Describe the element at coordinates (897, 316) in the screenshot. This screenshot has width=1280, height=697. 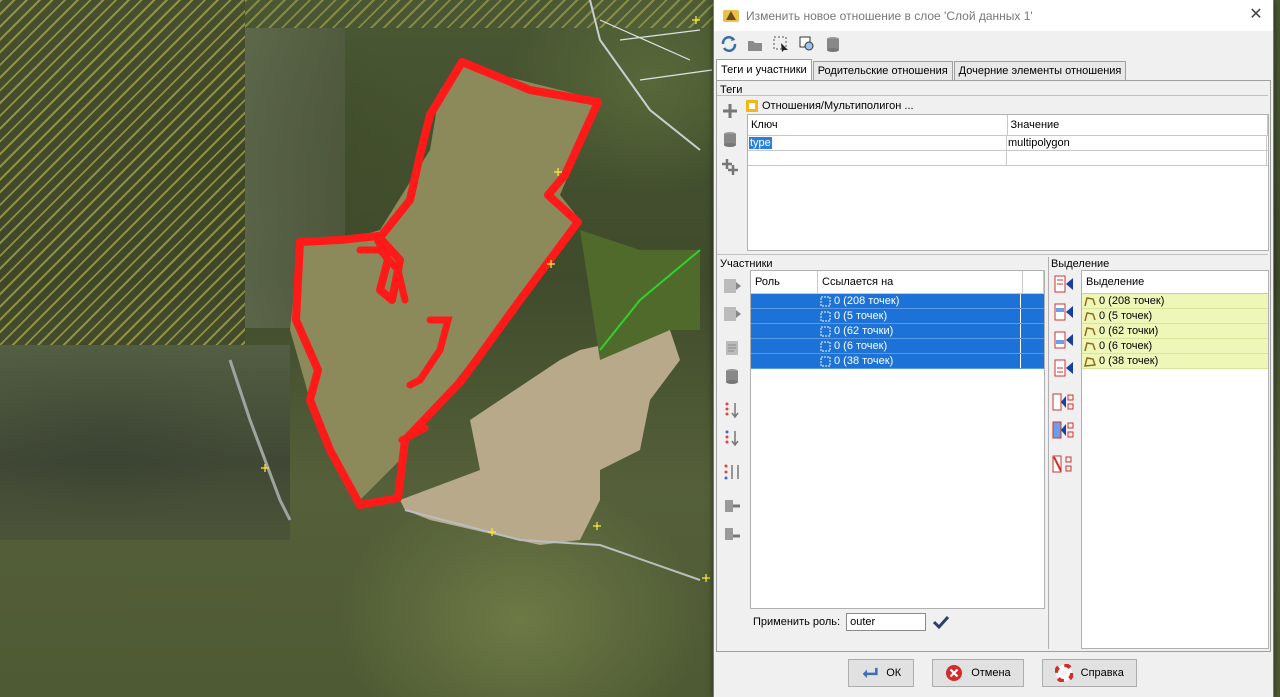
I see `member-row: 0 (5 точек)` at that location.